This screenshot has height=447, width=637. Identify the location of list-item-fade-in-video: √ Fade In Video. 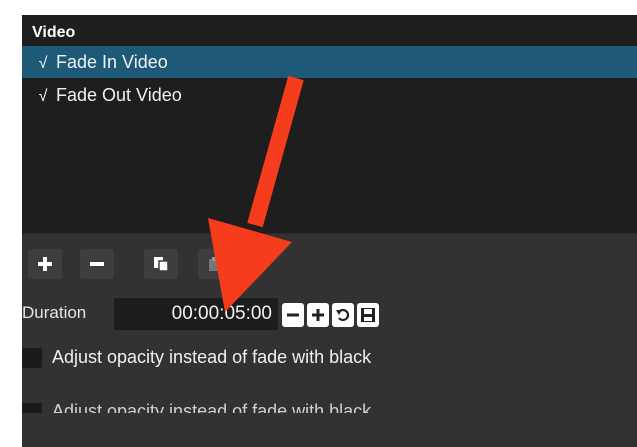
(329, 62).